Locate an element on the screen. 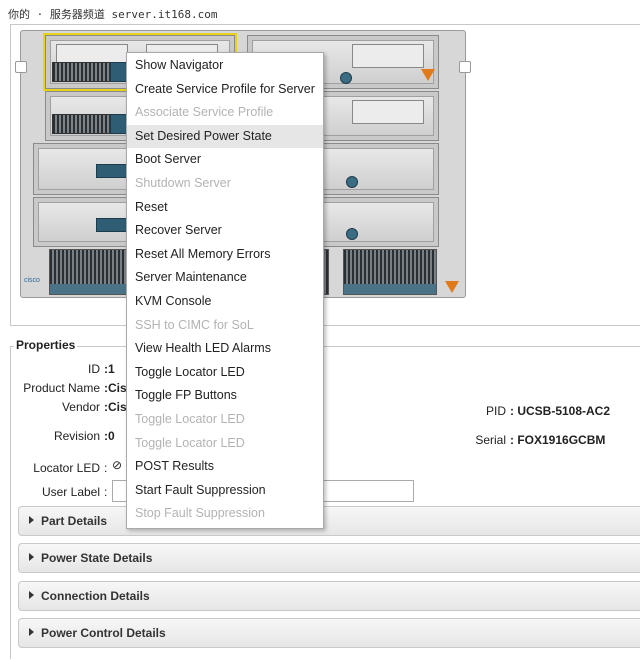 The height and width of the screenshot is (660, 640). menu-item-post-results: POST Results is located at coordinates (225, 466).